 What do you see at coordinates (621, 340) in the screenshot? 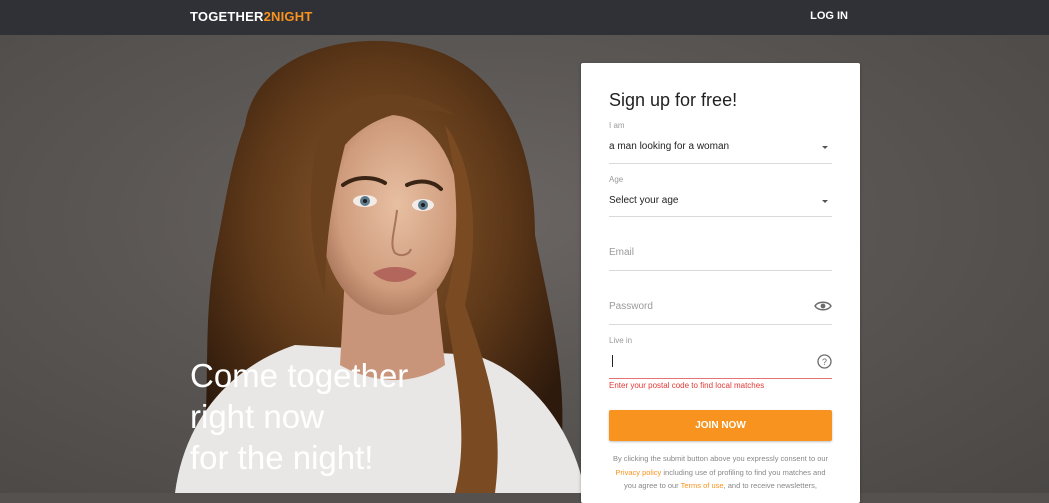
I see `livein-label: Live in` at bounding box center [621, 340].